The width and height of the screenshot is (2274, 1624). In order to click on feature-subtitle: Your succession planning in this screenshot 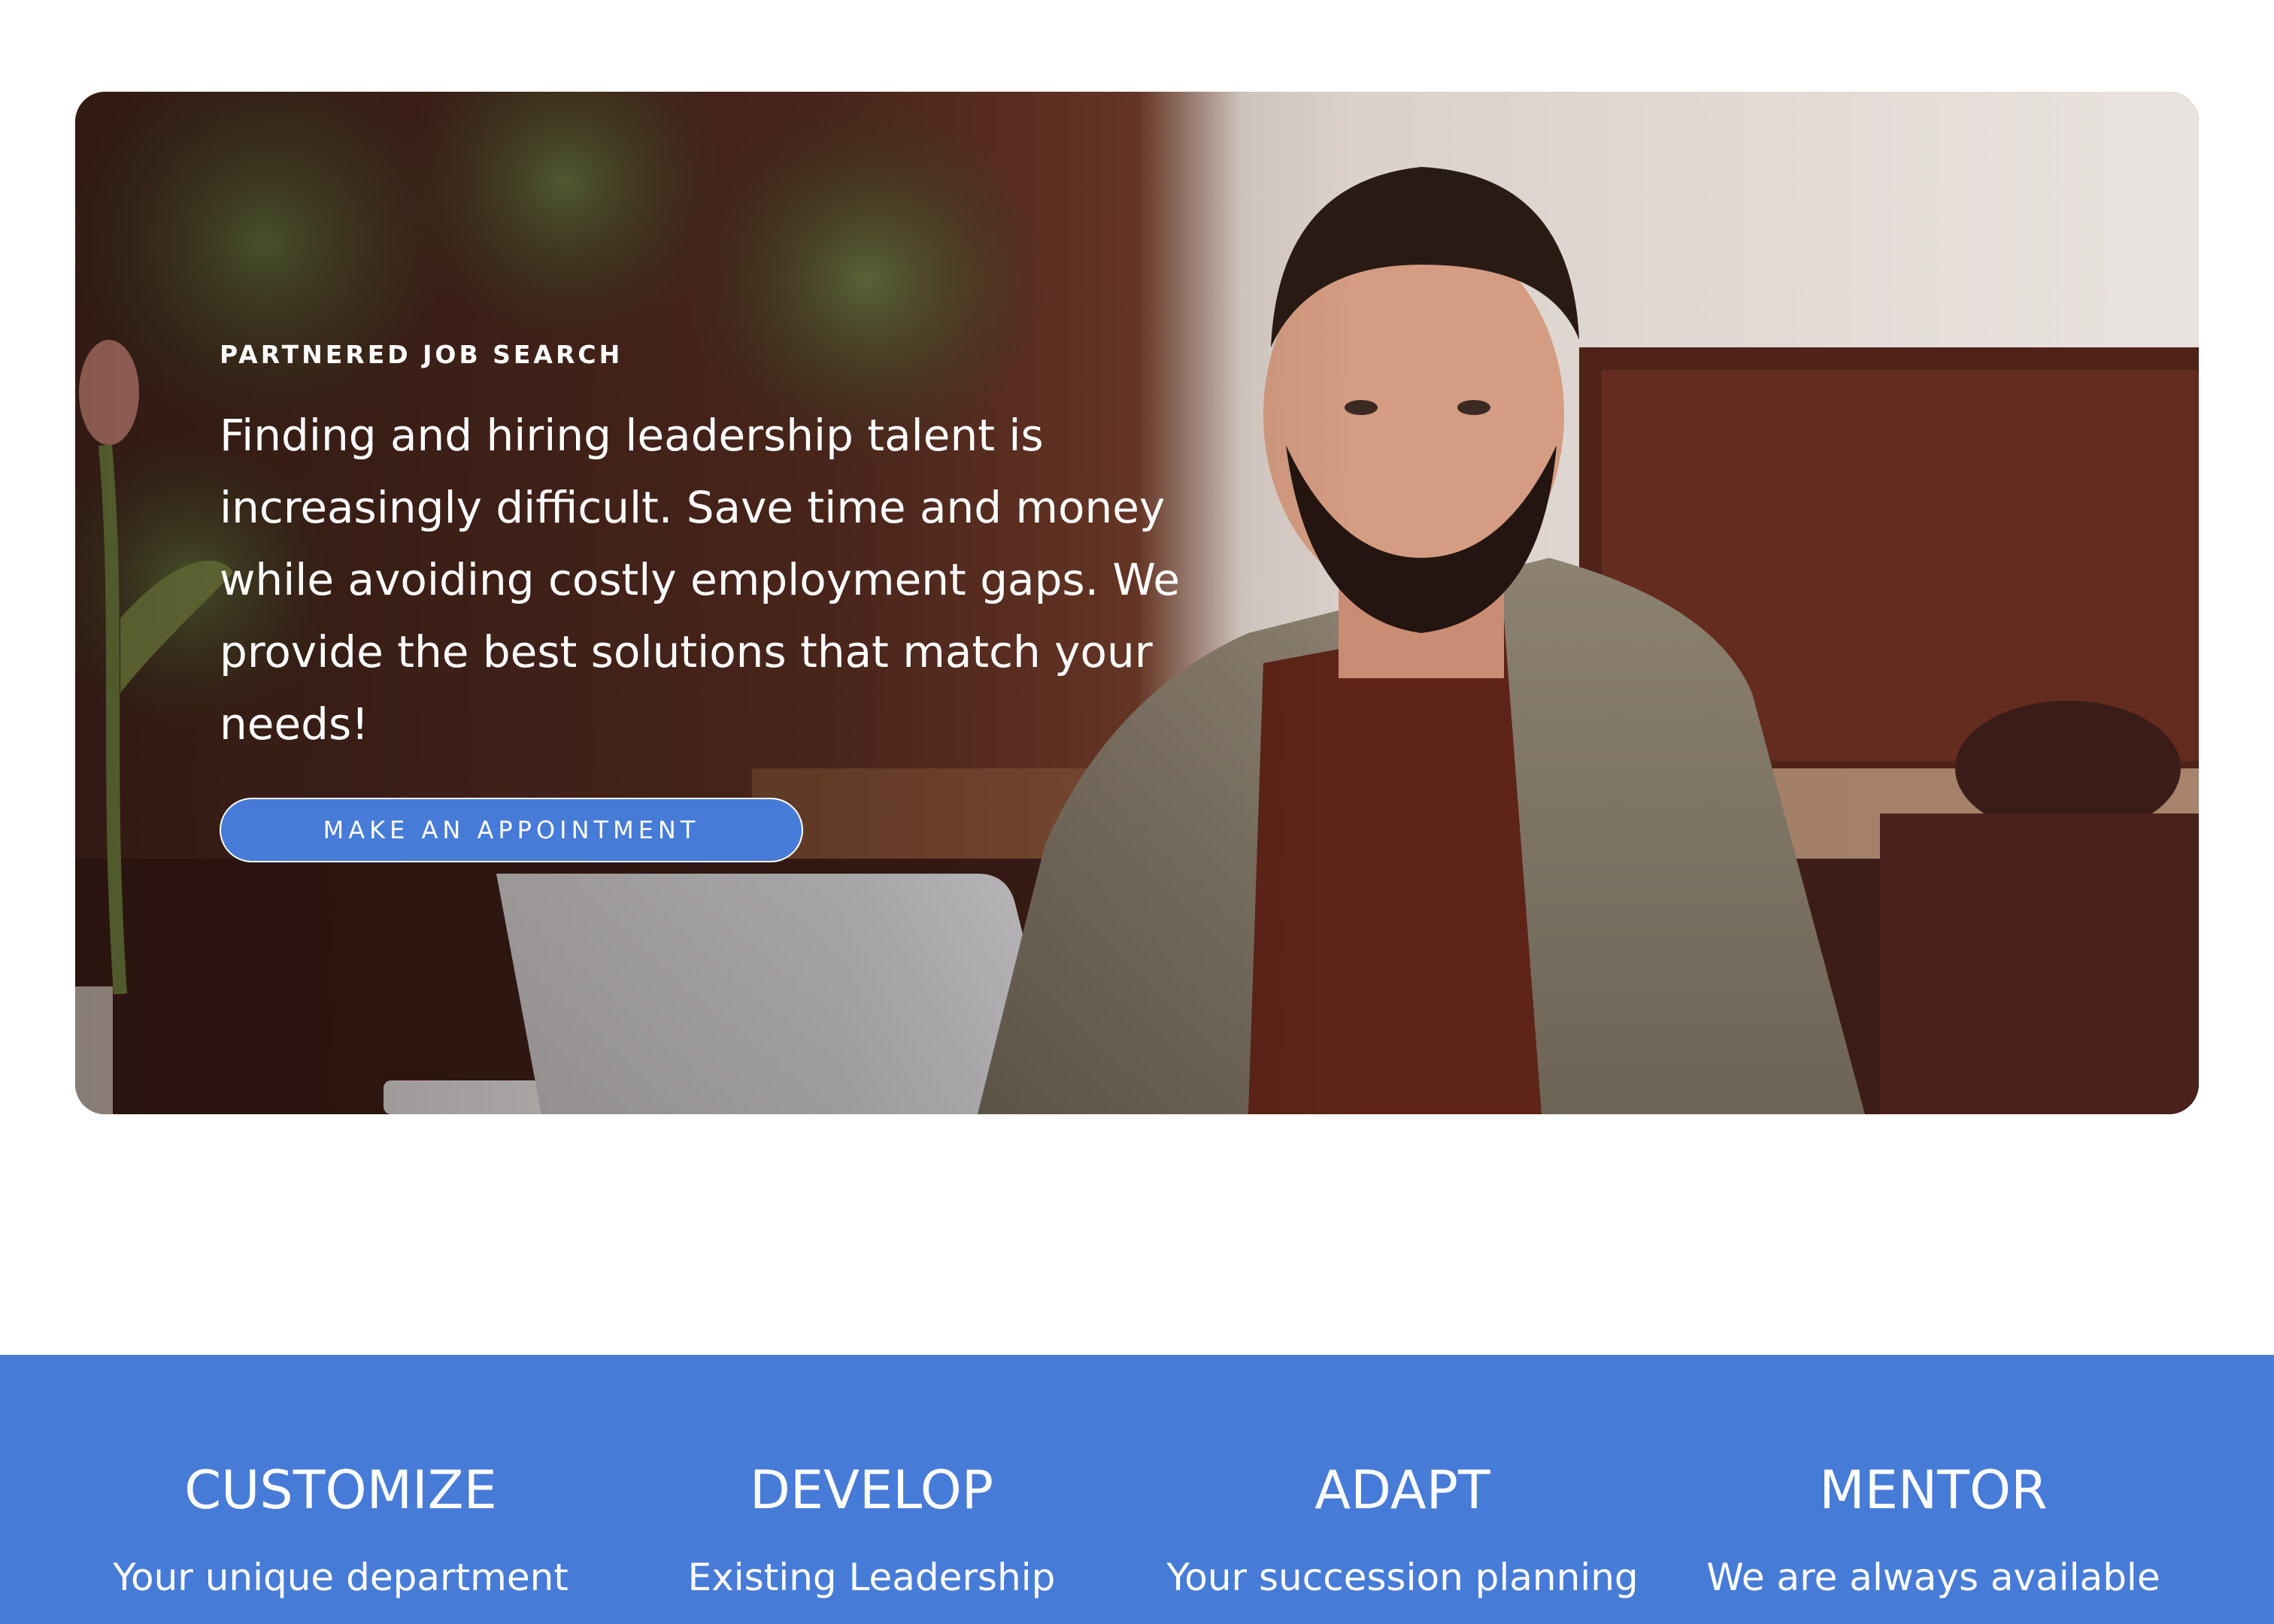, I will do `click(1402, 1578)`.